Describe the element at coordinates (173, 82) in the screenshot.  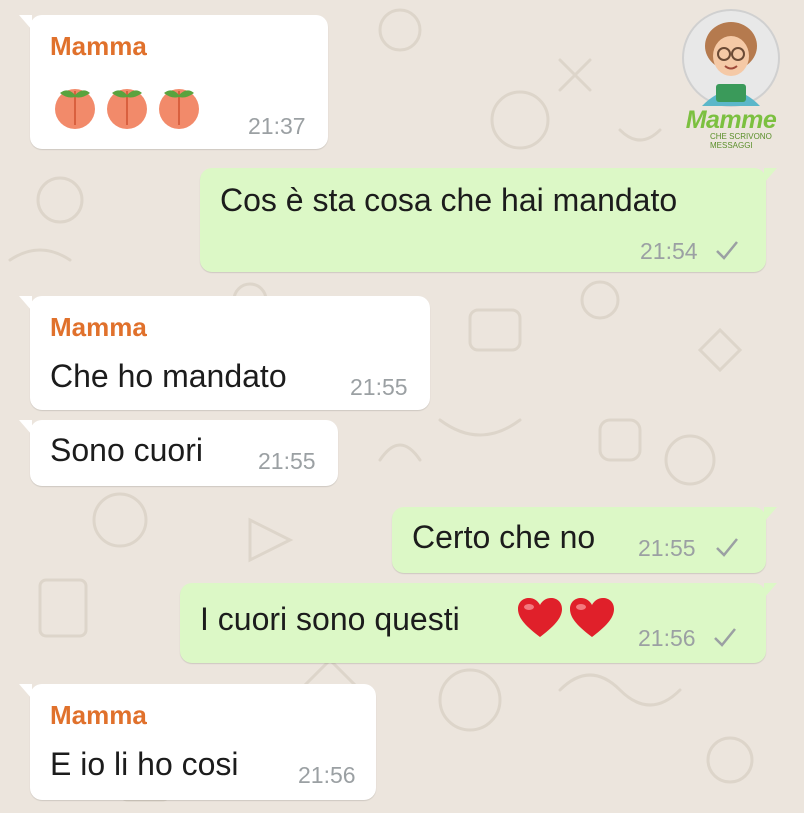
I see `incoming-message: Mamma 21:37` at that location.